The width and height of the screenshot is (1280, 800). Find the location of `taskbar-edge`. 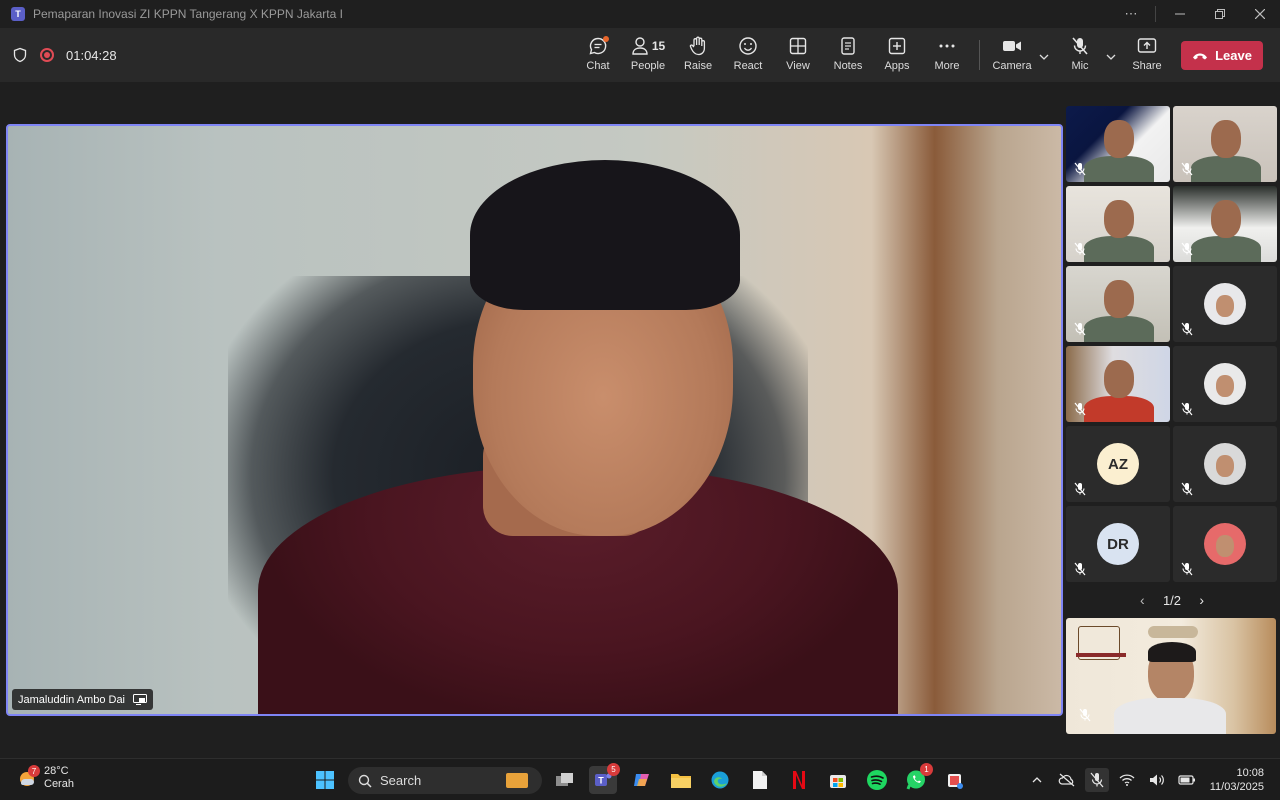

taskbar-edge is located at coordinates (720, 780).